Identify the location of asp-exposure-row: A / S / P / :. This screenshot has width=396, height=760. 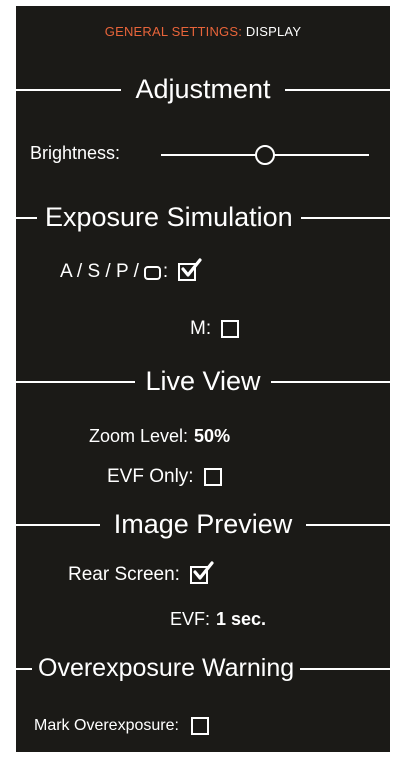
(131, 270).